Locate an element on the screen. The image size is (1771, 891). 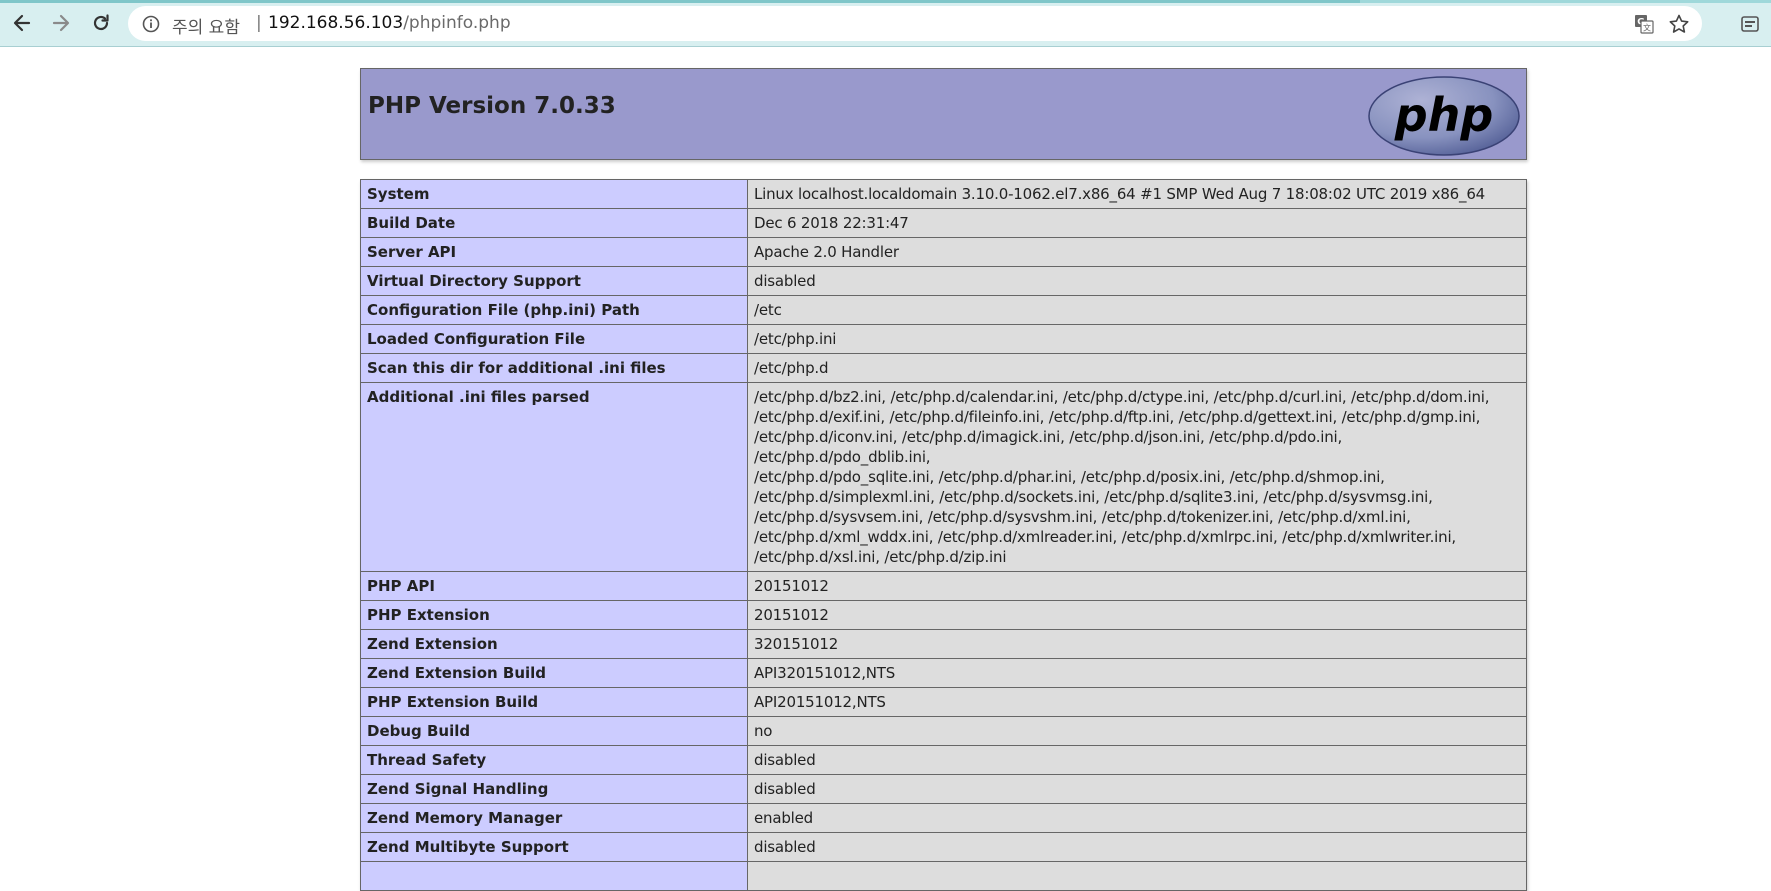
table-row is located at coordinates (943, 876).